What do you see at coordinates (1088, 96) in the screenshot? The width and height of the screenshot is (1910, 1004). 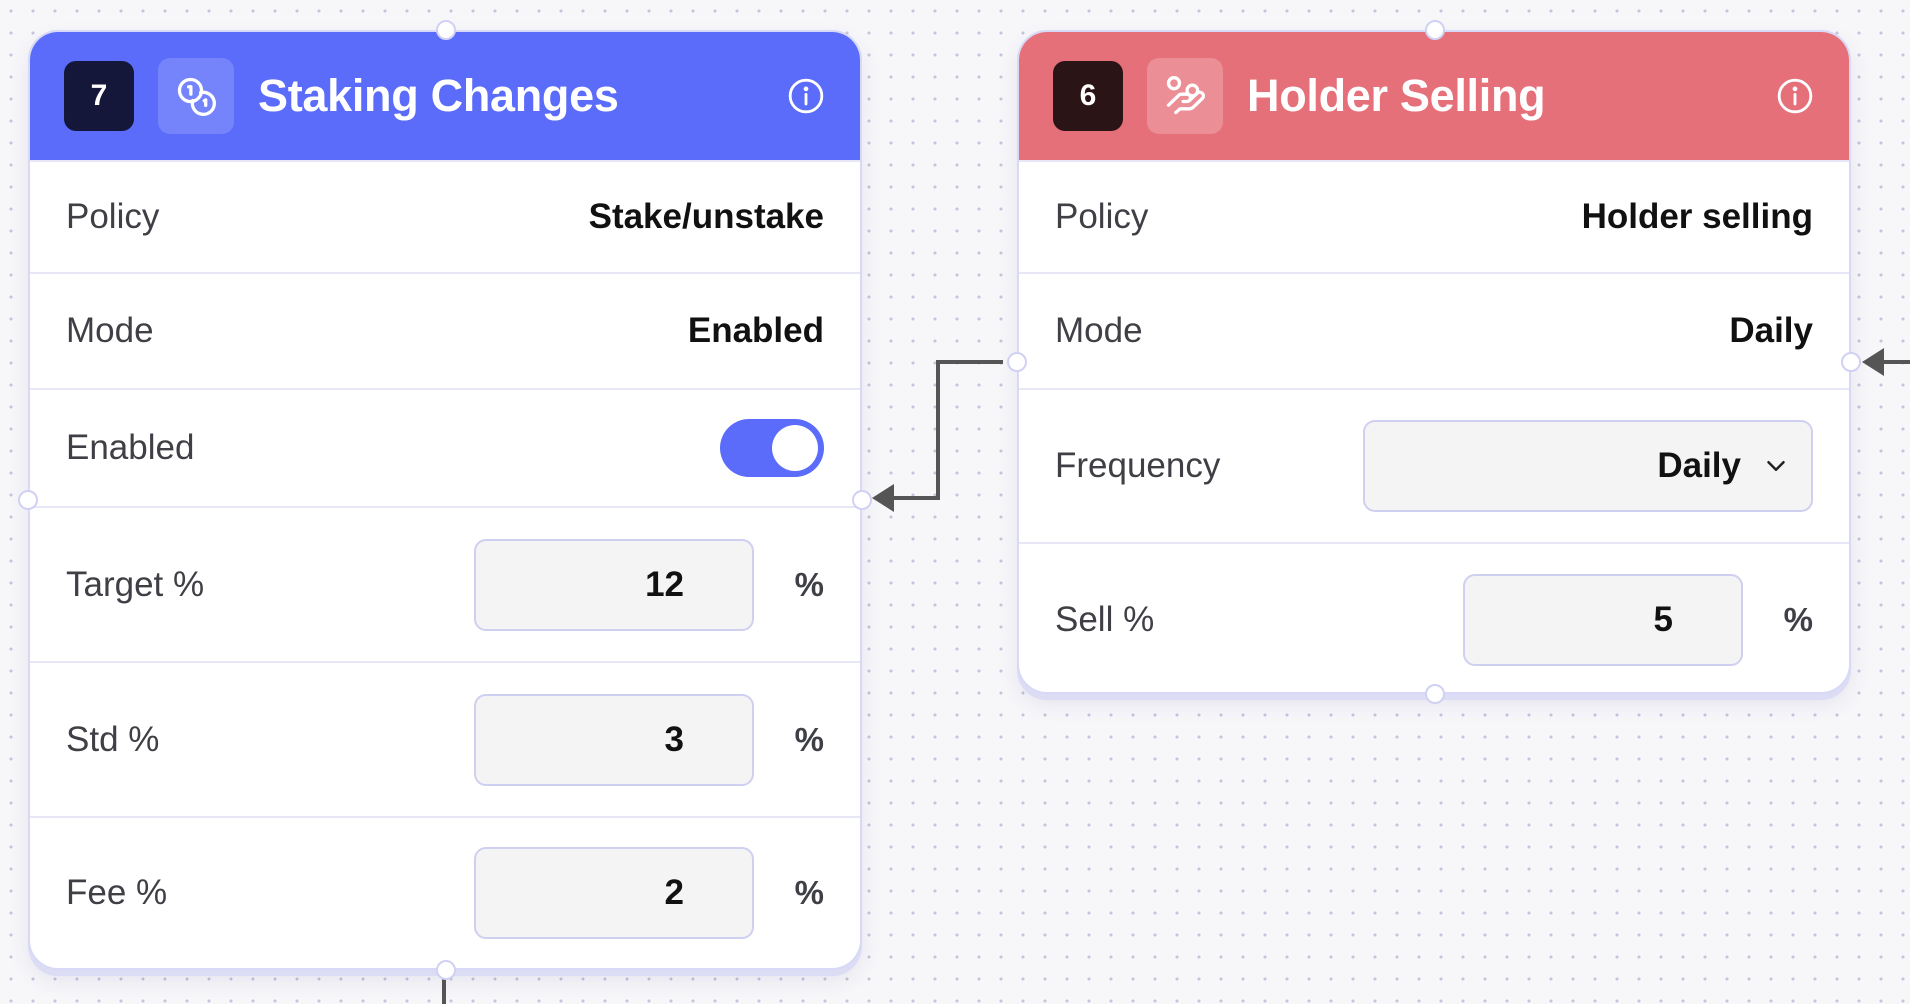 I see `node-number-badge: 6` at bounding box center [1088, 96].